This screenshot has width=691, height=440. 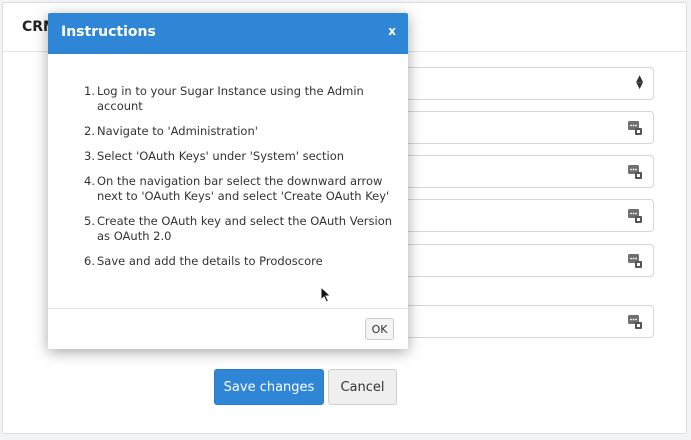 I want to click on select-arrows-icon: ▲ ▼, so click(x=639, y=82).